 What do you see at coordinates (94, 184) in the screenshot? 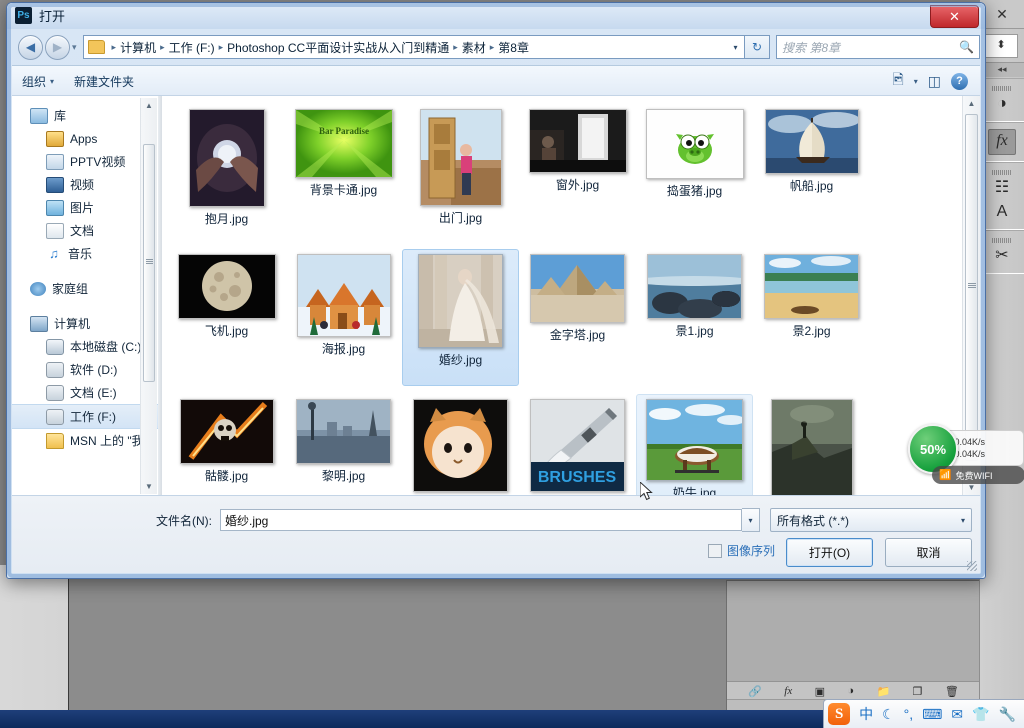
I see `sidebar-item-videos: 视频` at bounding box center [94, 184].